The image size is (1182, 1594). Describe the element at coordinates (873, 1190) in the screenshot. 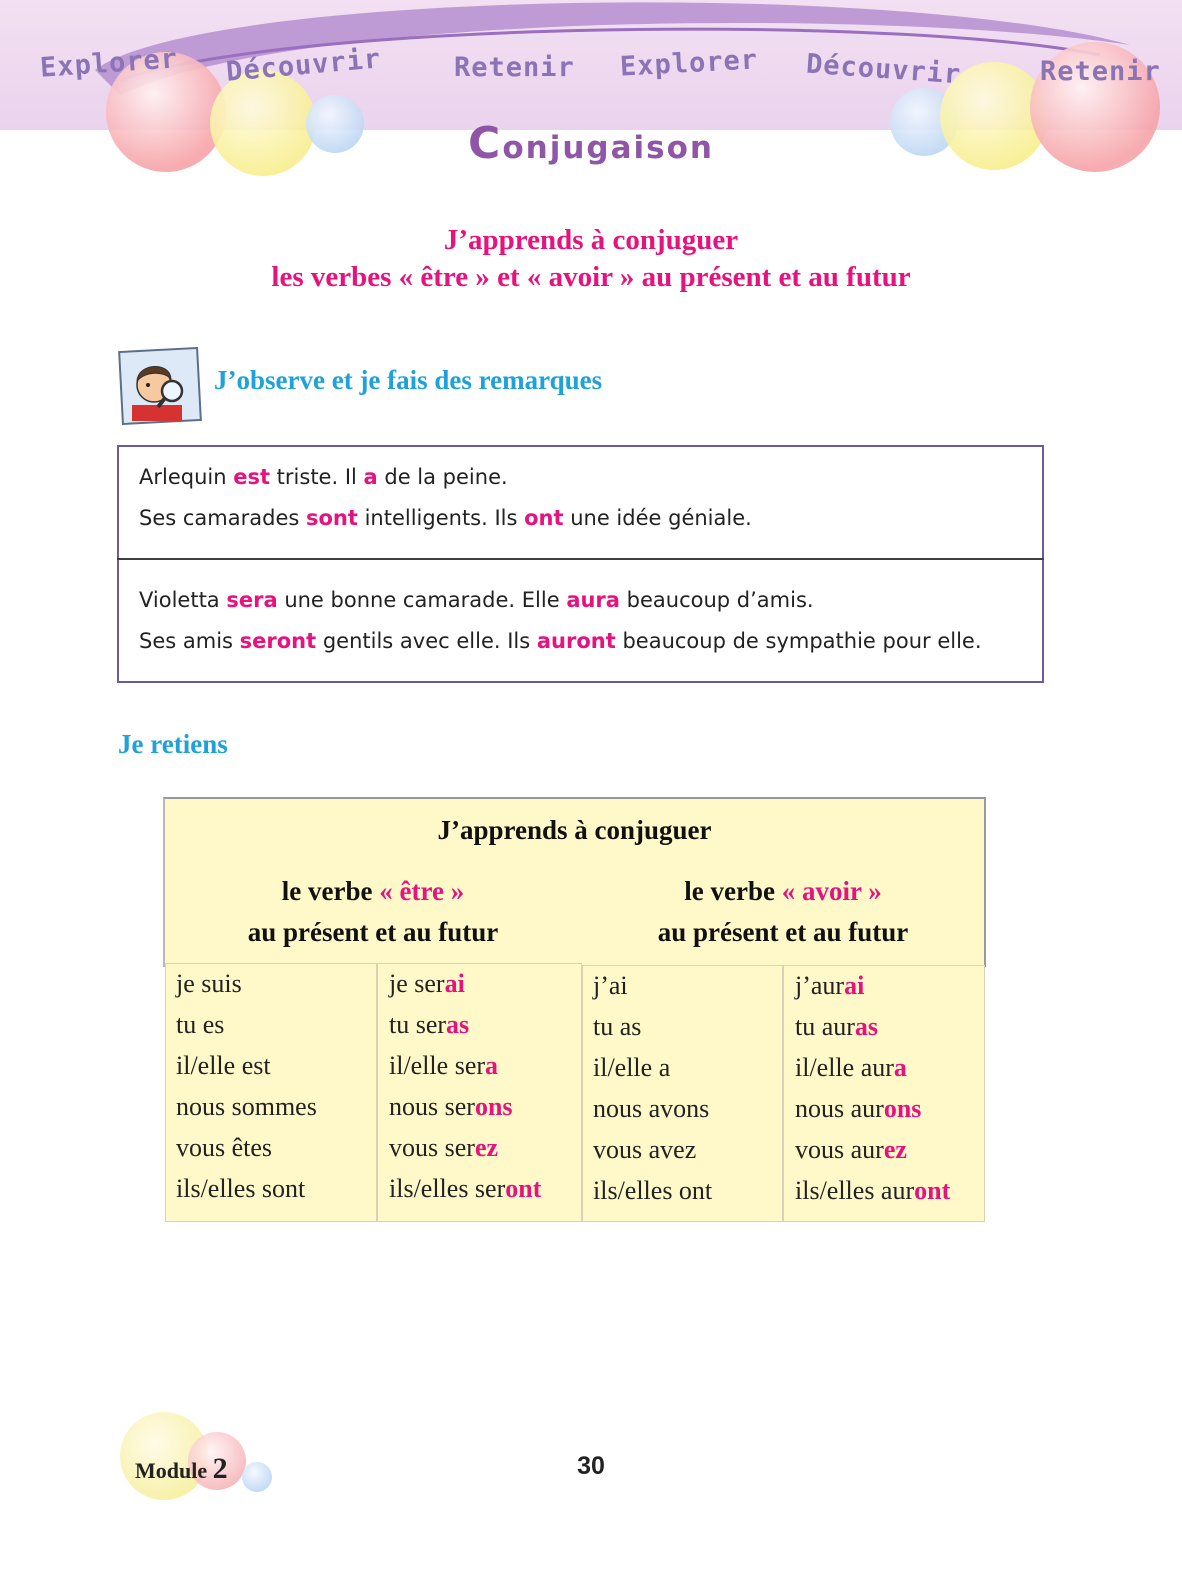

I see `conjugation-form: ils/elles auront` at that location.